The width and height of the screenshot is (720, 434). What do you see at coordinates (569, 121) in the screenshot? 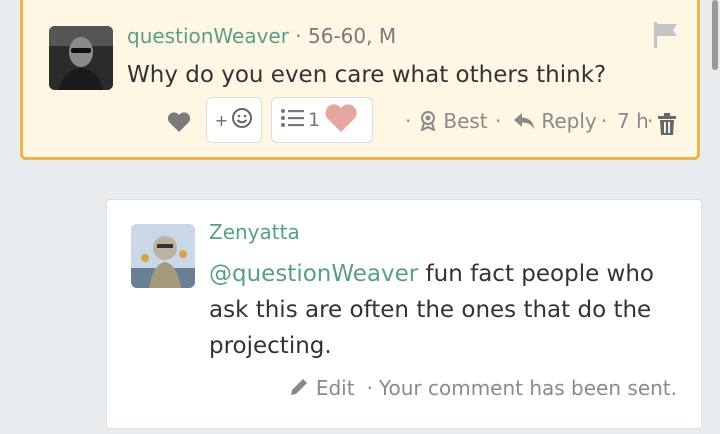
I see `reply-label: Reply` at bounding box center [569, 121].